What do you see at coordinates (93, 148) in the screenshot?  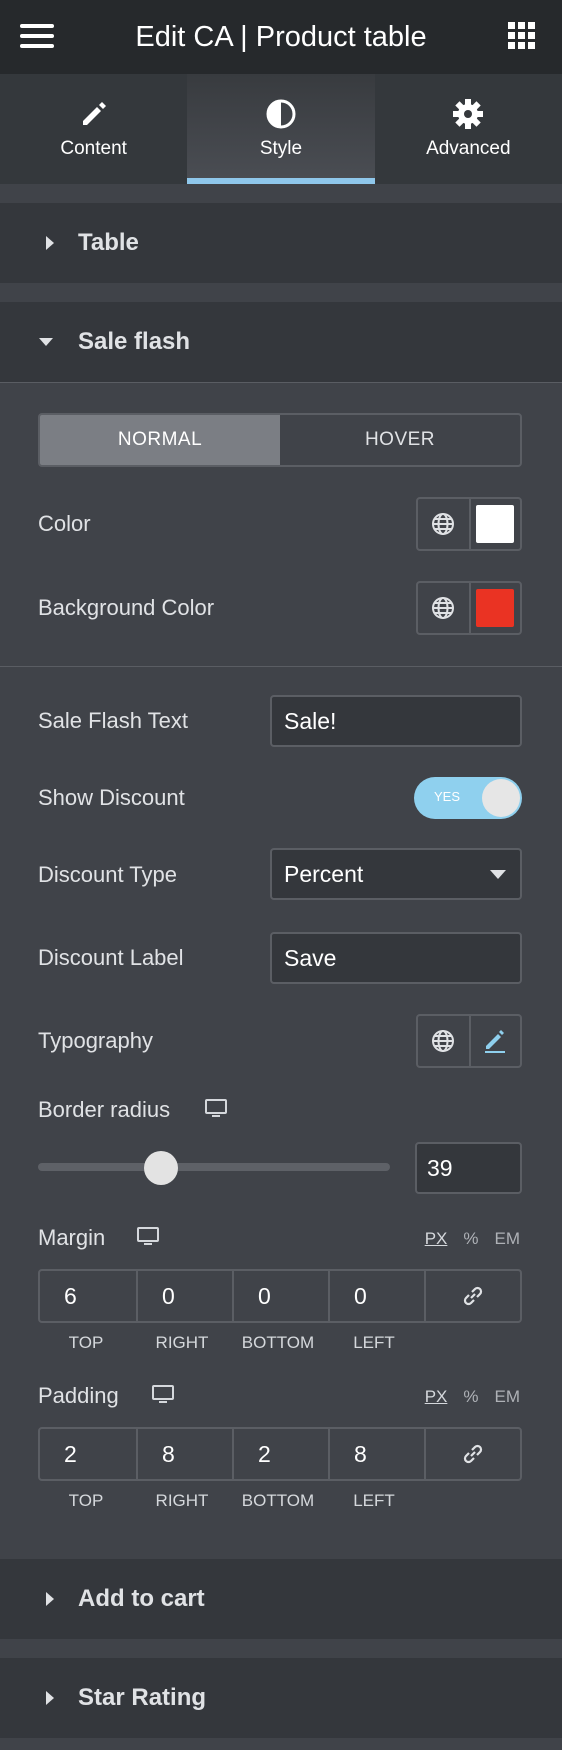 I see `tab-content-label: Content` at bounding box center [93, 148].